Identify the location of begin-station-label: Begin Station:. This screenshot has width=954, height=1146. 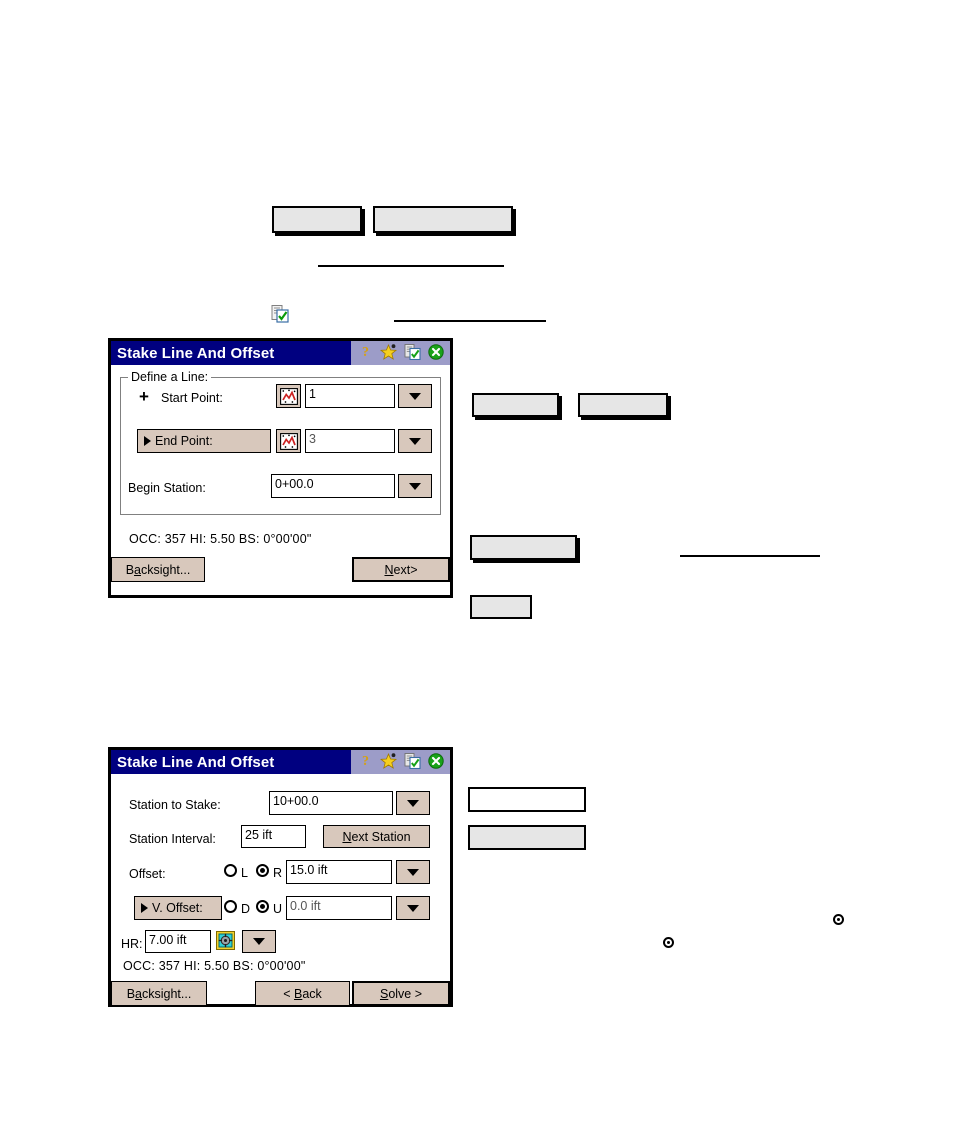
(167, 488).